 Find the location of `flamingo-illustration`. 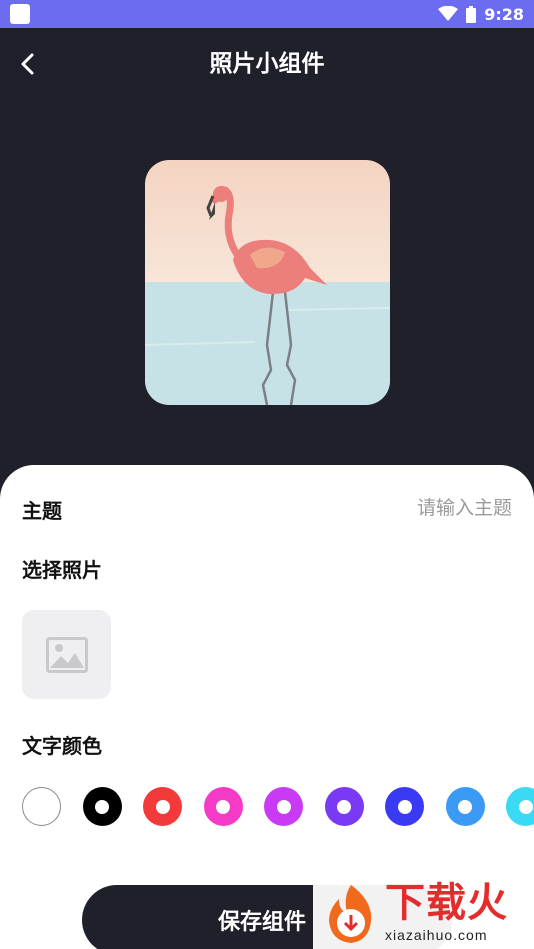

flamingo-illustration is located at coordinates (267, 282).